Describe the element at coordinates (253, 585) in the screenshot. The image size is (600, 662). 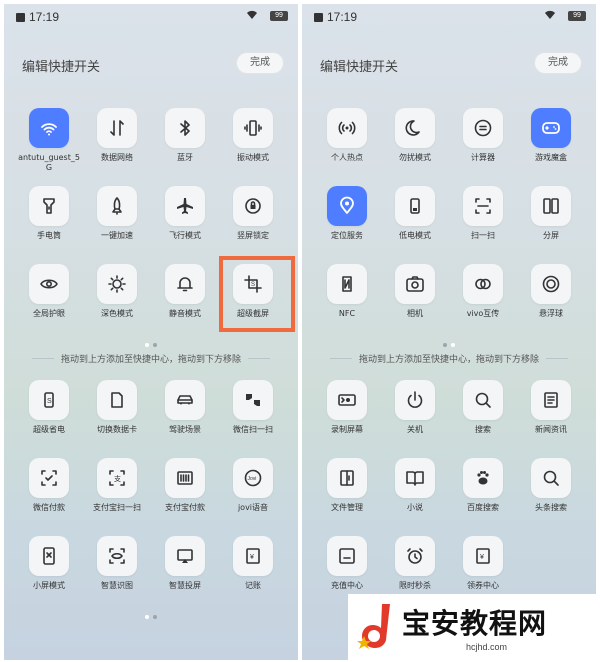
I see `tile-label: 记账` at that location.